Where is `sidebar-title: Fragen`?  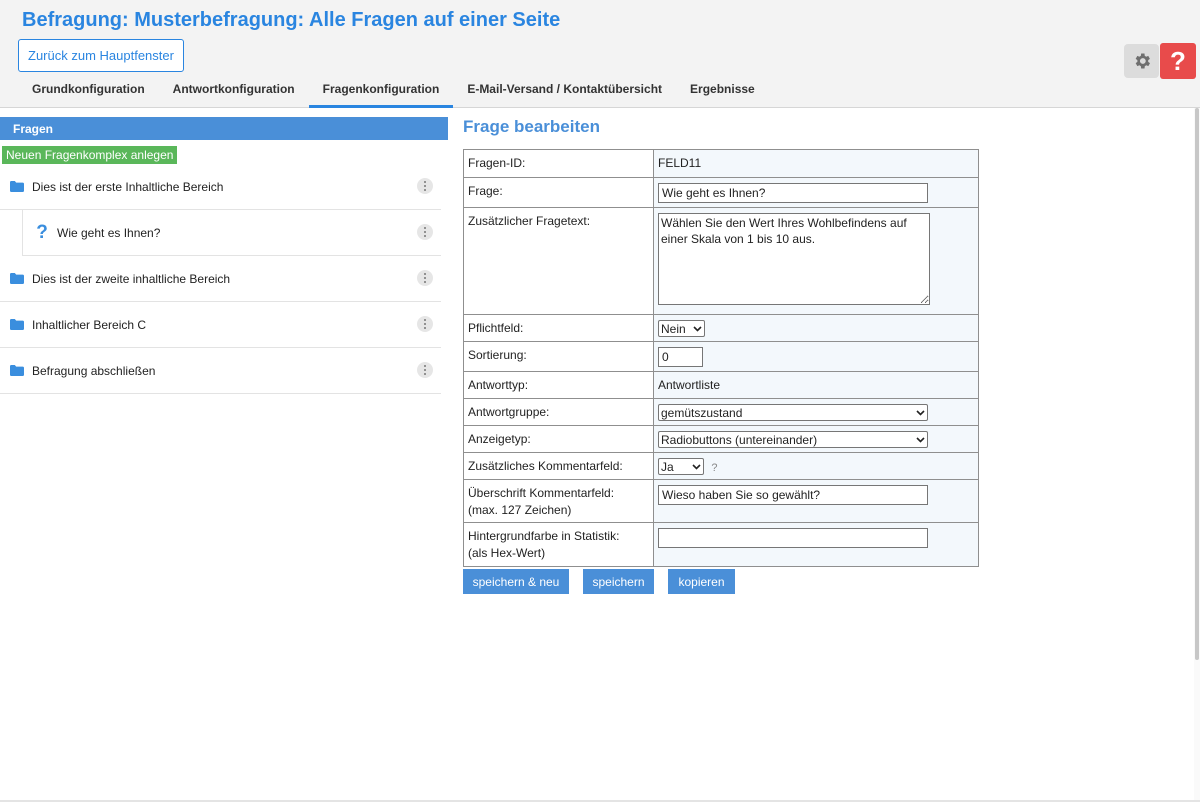
sidebar-title: Fragen is located at coordinates (224, 128).